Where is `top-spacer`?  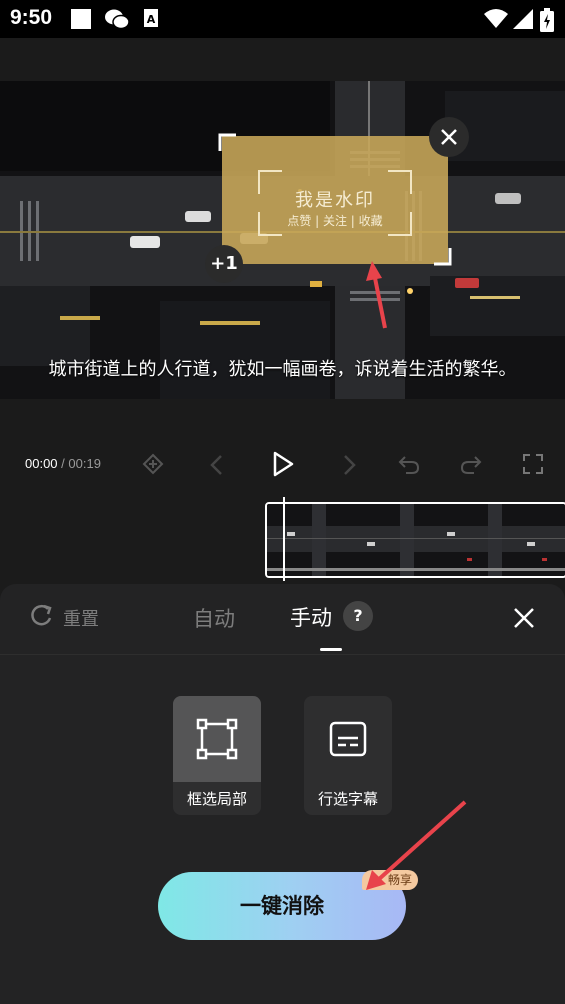
top-spacer is located at coordinates (282, 59).